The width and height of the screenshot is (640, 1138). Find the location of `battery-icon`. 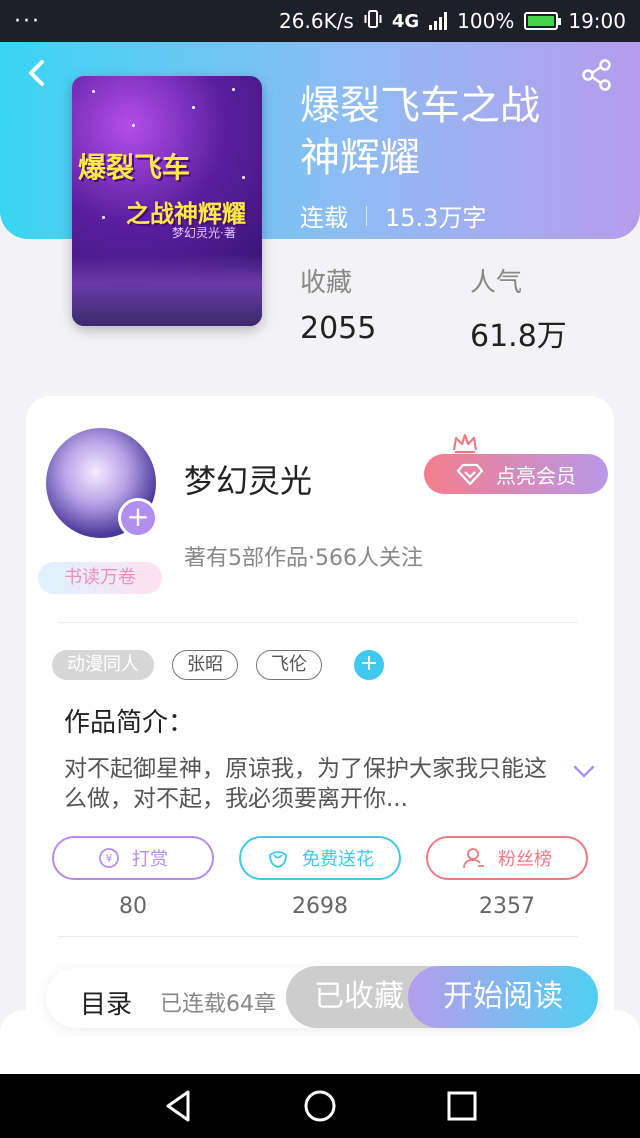

battery-icon is located at coordinates (543, 21).